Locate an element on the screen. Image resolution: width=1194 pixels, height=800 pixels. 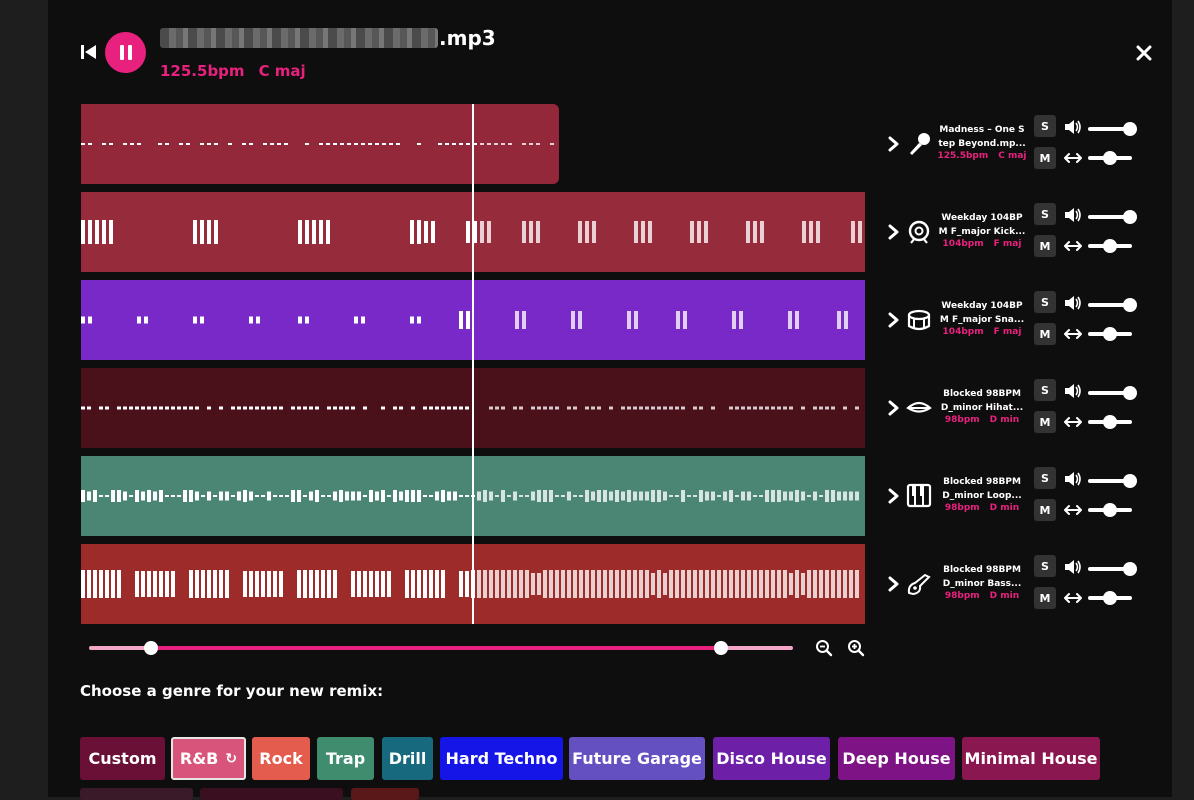
genre-chip-drill: Drill is located at coordinates (407, 758).